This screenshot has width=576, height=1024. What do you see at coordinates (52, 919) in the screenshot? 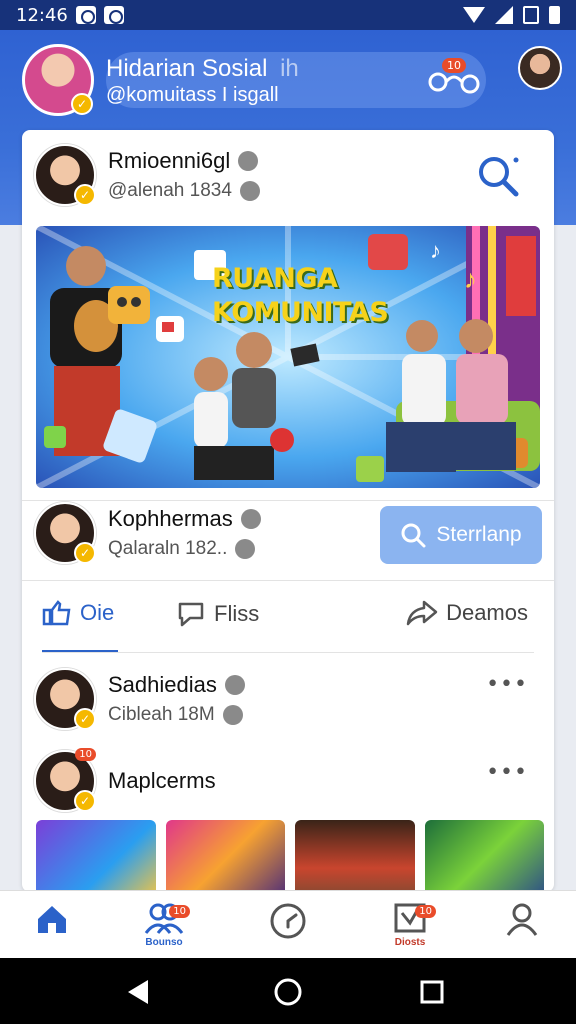
I see `home-icon` at bounding box center [52, 919].